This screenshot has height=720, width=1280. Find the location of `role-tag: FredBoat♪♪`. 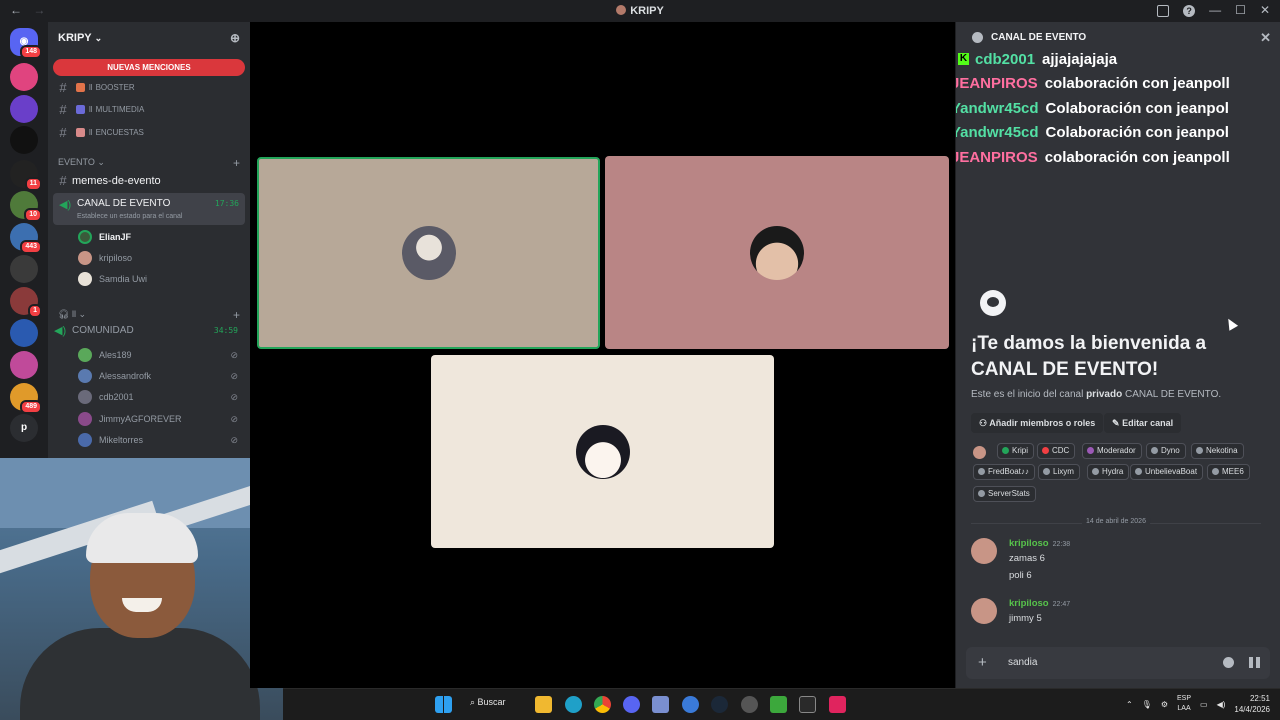

role-tag: FredBoat♪♪ is located at coordinates (1004, 472).